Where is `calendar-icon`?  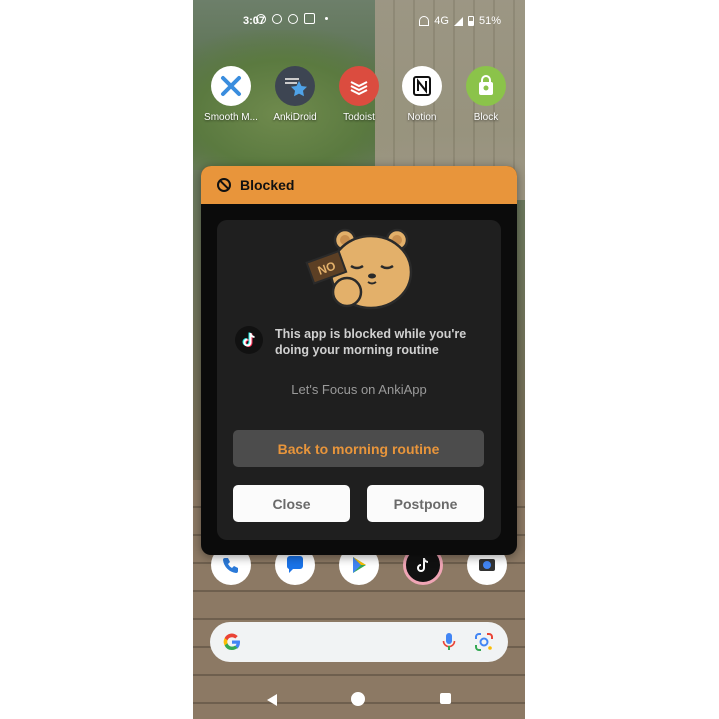
calendar-icon is located at coordinates (309, 18).